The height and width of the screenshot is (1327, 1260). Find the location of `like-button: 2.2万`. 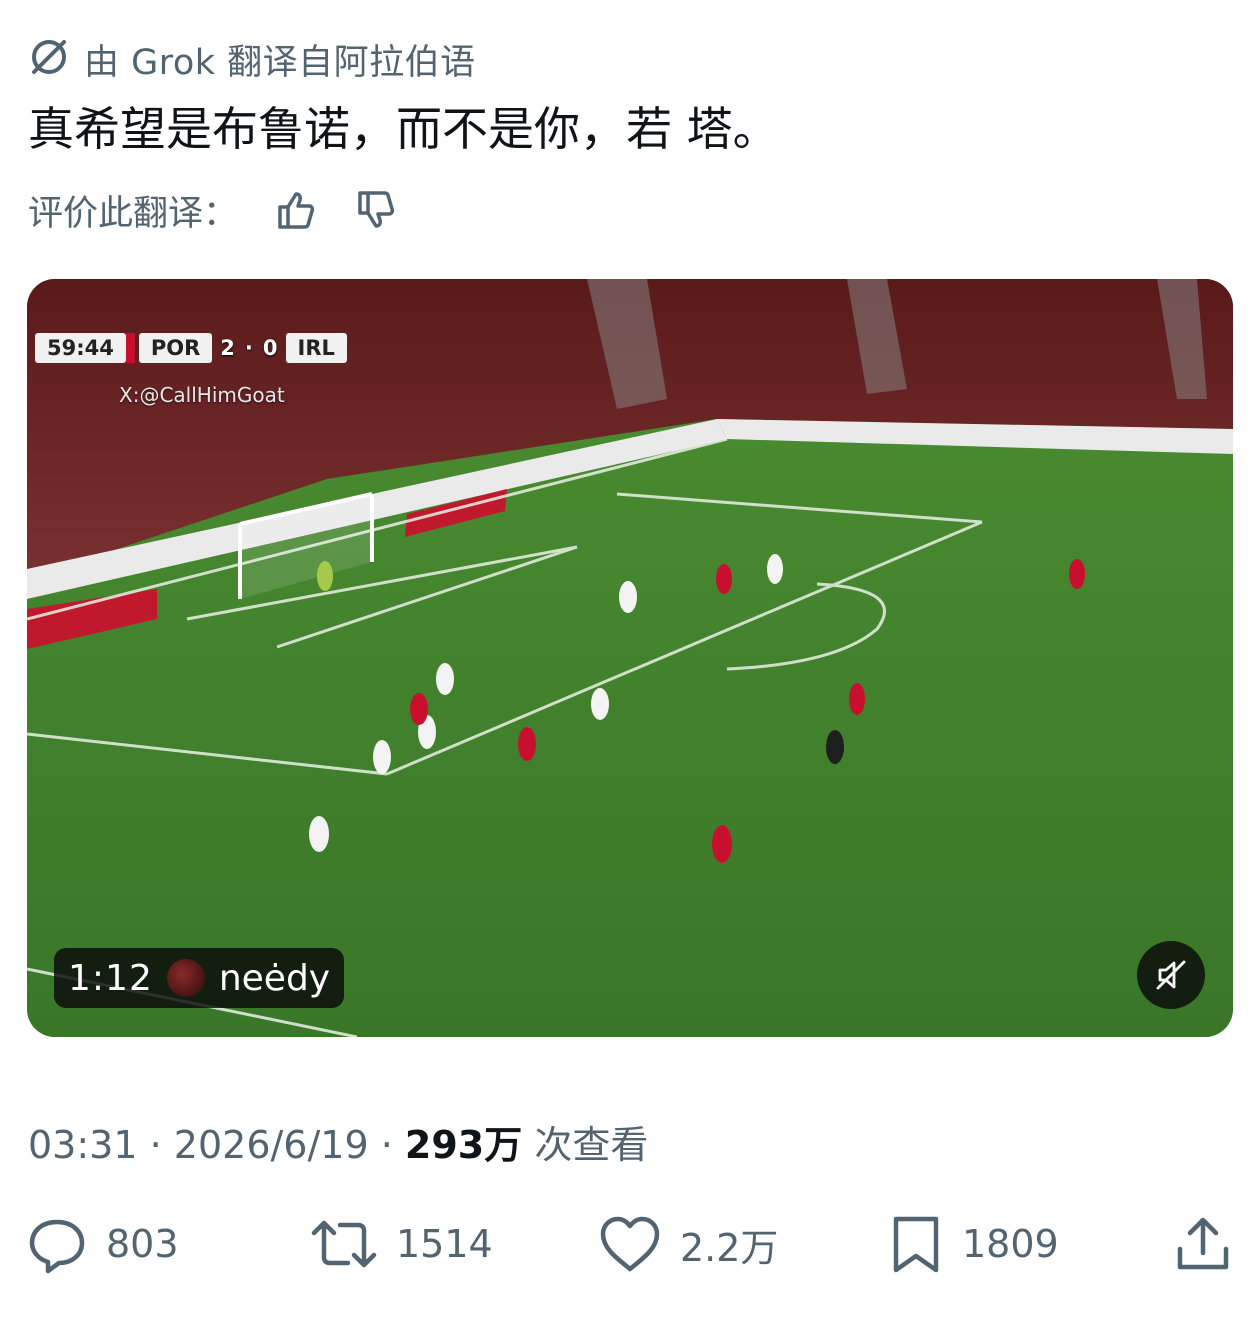

like-button: 2.2万 is located at coordinates (688, 1244).